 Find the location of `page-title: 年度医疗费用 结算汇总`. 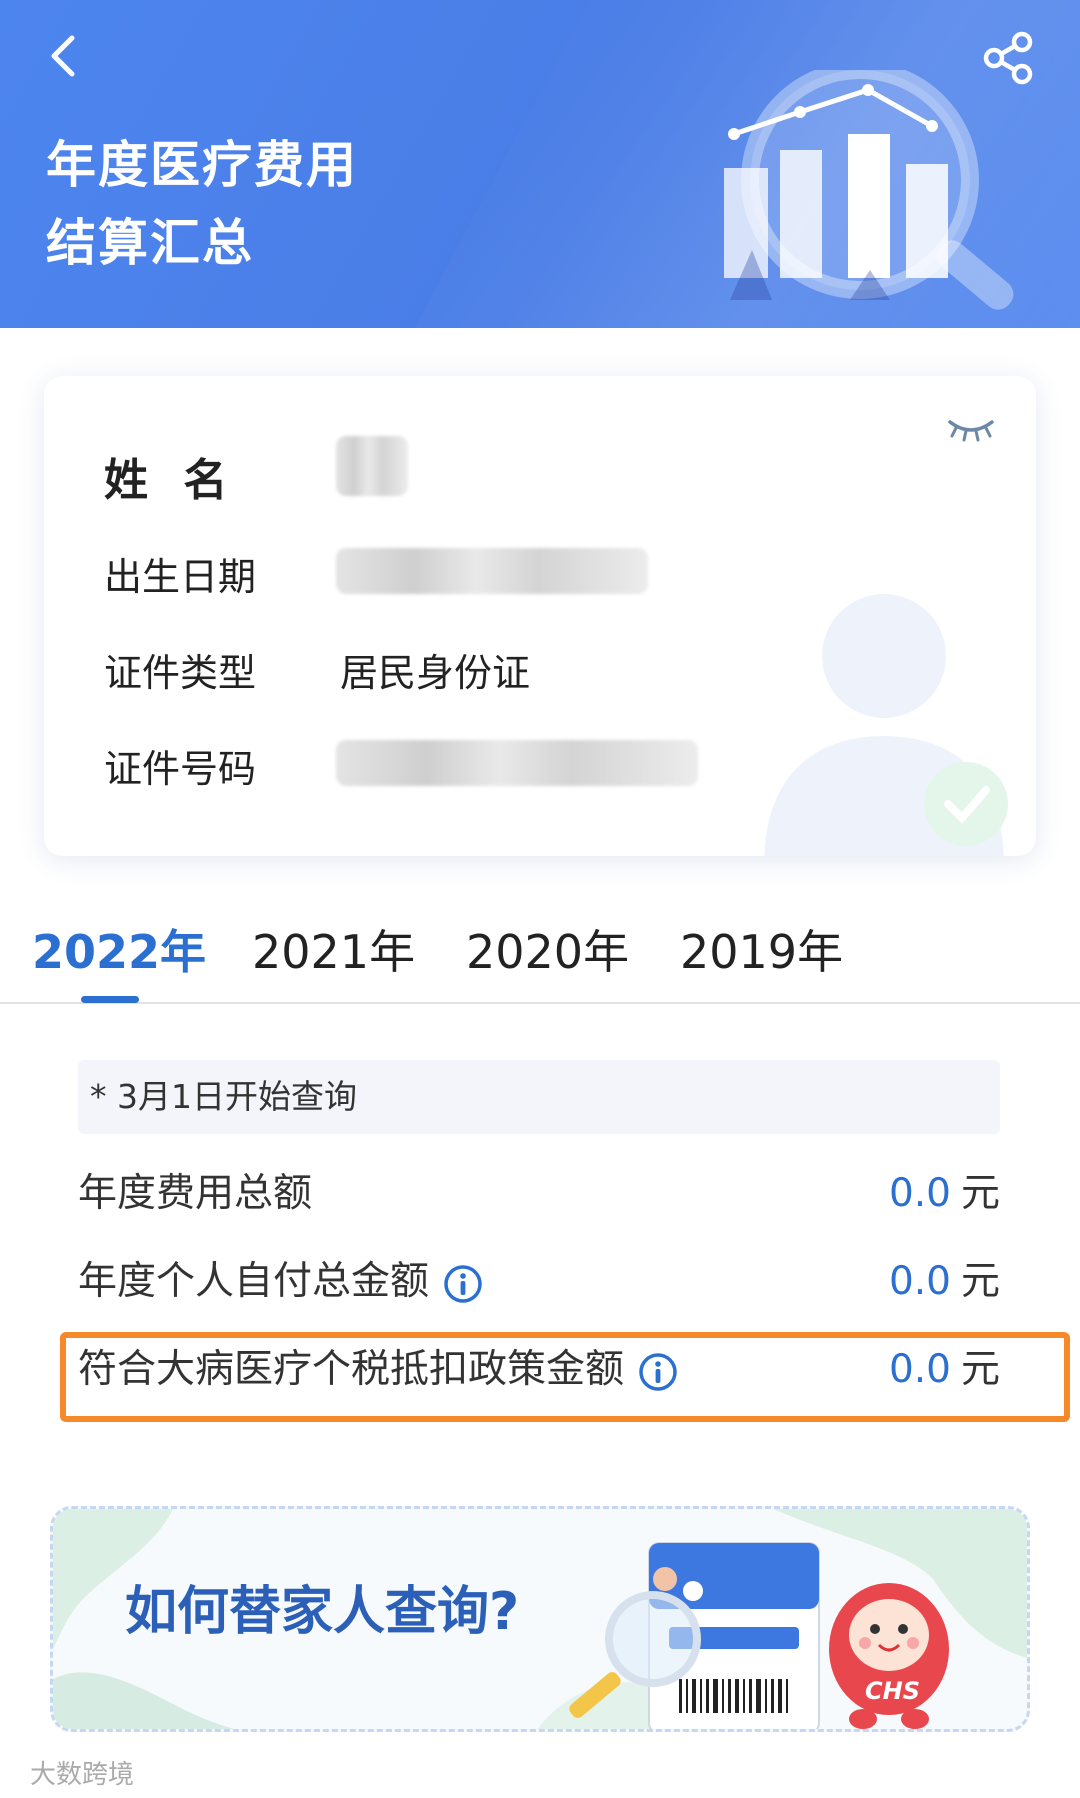

page-title: 年度医疗费用 结算汇总 is located at coordinates (202, 204).